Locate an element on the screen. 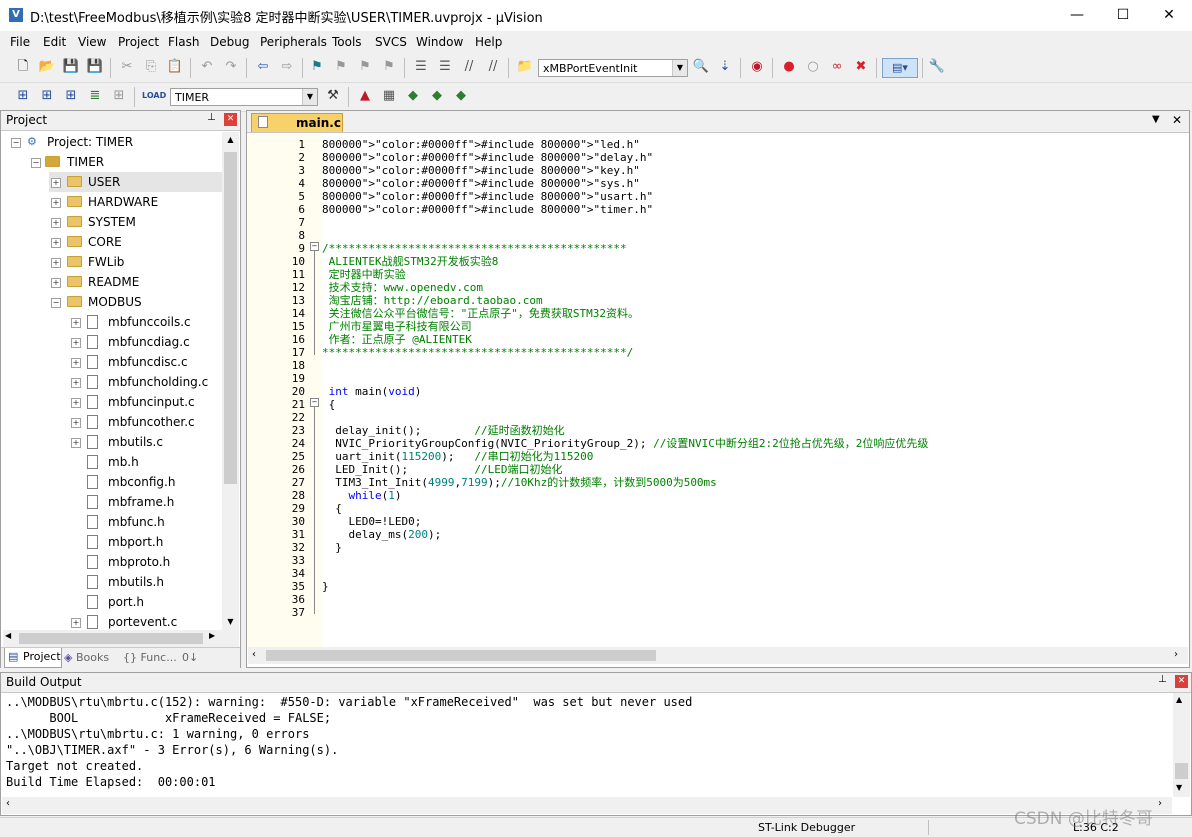 Image resolution: width=1192 pixels, height=837 pixels. build-icon: ⊞ is located at coordinates (47, 96).